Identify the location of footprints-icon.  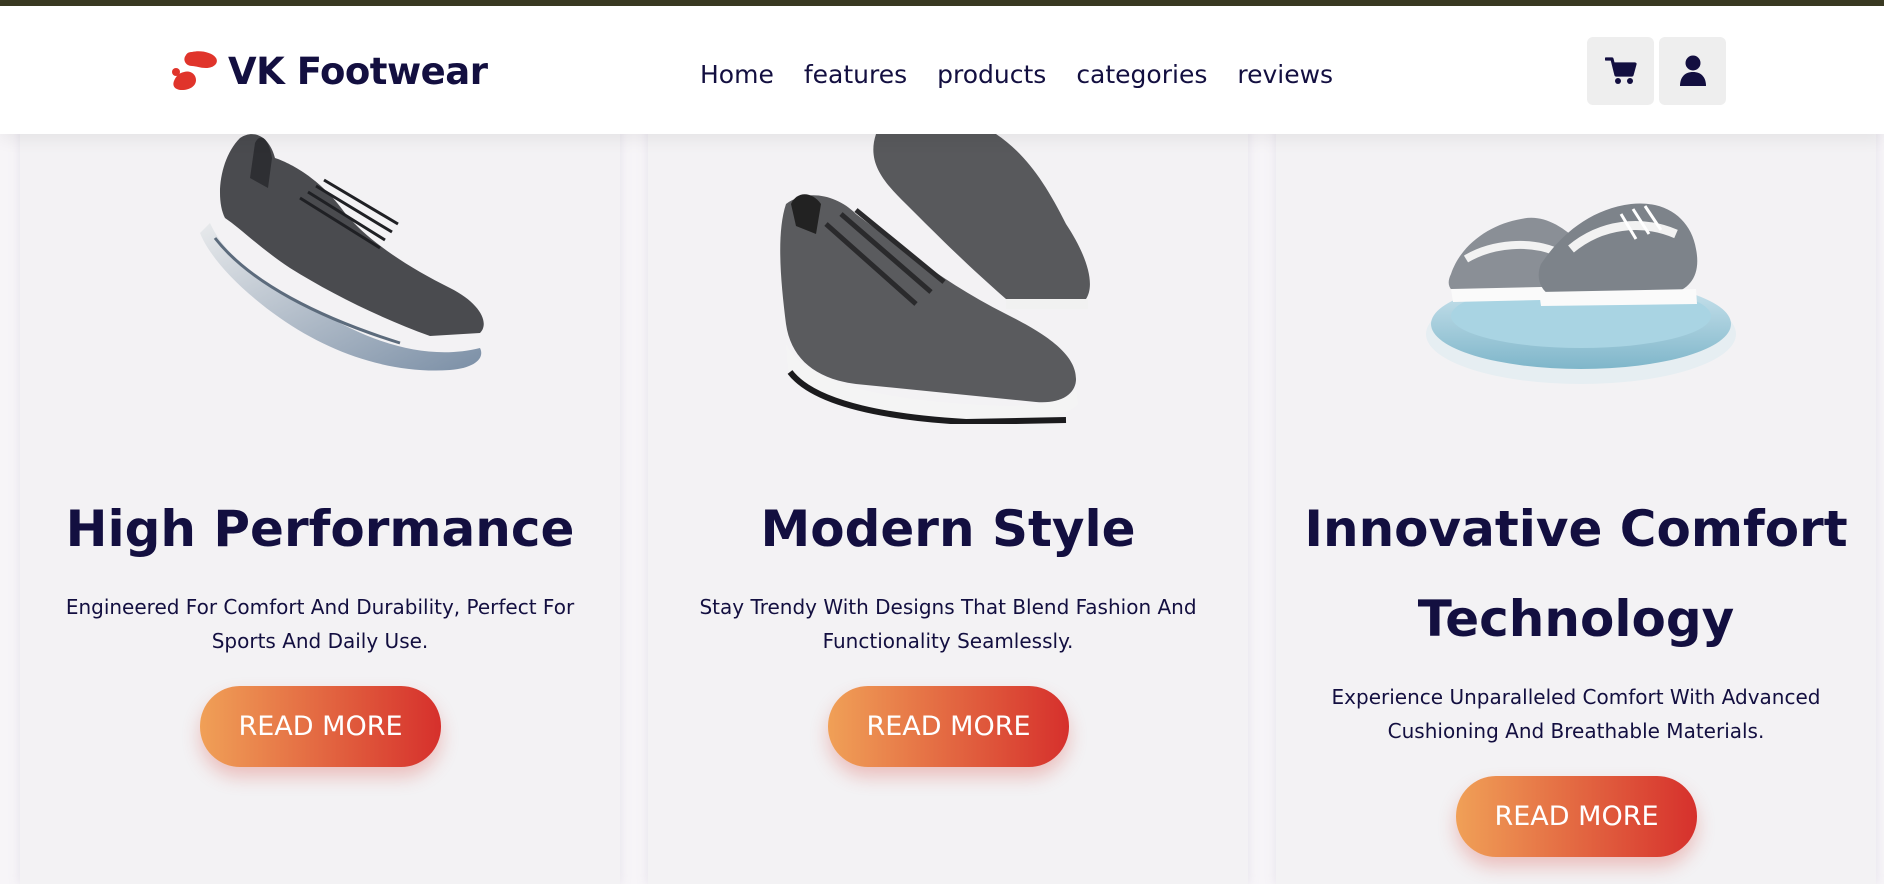
(194, 70).